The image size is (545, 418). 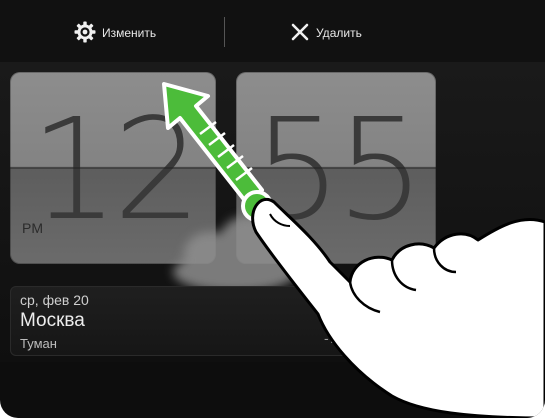 What do you see at coordinates (54, 300) in the screenshot?
I see `weather-date: ср, фев 20` at bounding box center [54, 300].